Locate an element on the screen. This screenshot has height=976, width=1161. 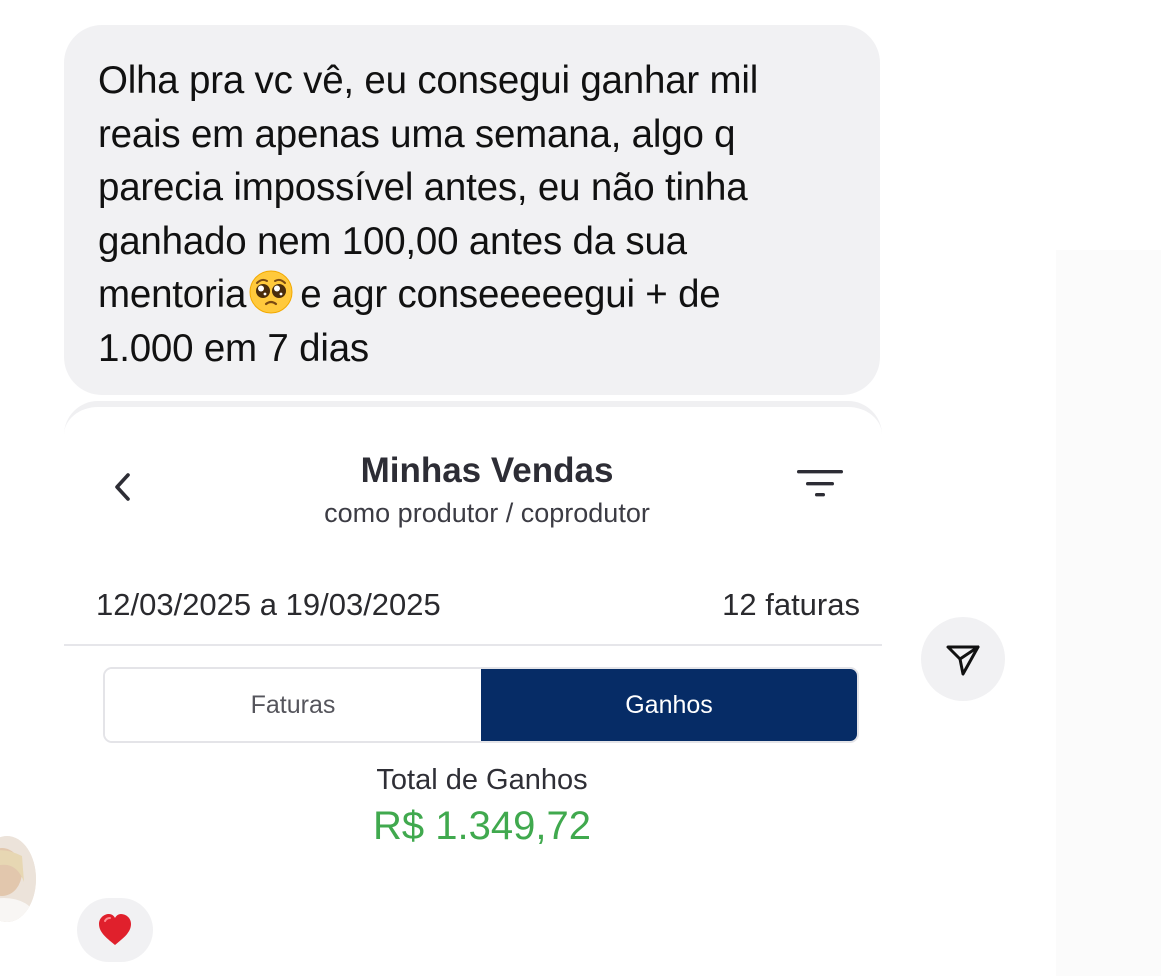
invoice-count: 12 faturas is located at coordinates (791, 604).